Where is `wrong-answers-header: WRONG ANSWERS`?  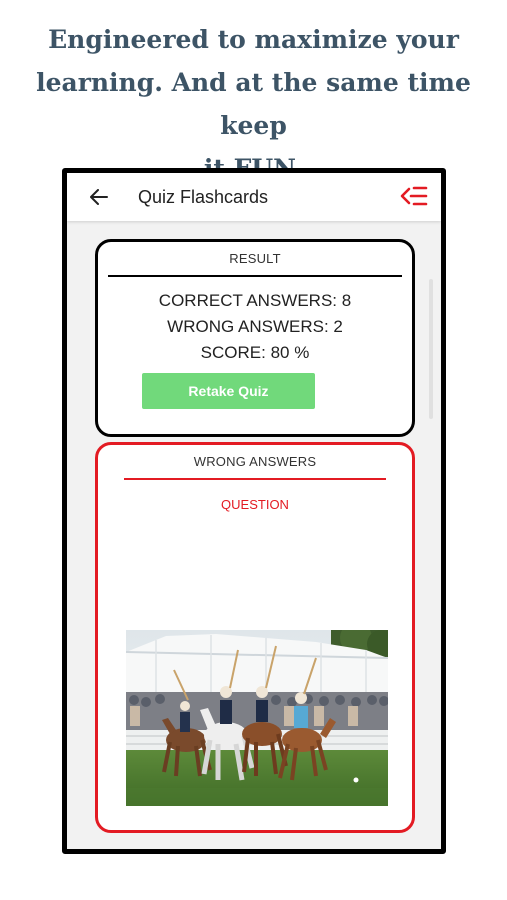
wrong-answers-header: WRONG ANSWERS is located at coordinates (255, 461).